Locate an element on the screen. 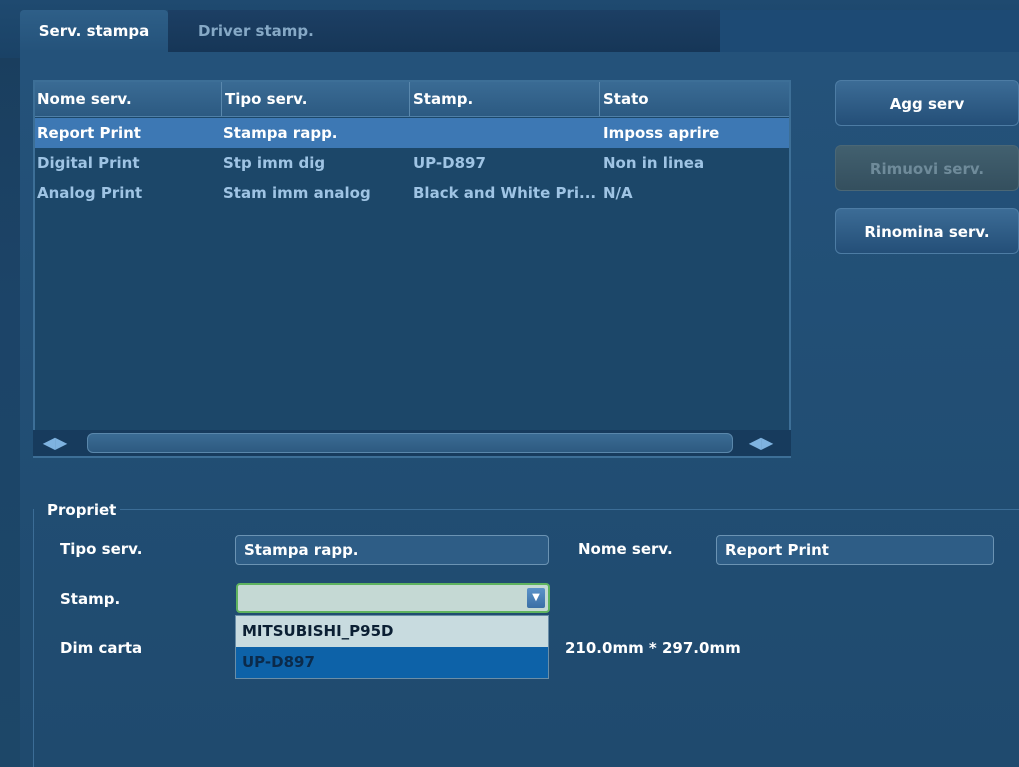 The height and width of the screenshot is (767, 1019). cell-name: Report Print is located at coordinates (89, 133).